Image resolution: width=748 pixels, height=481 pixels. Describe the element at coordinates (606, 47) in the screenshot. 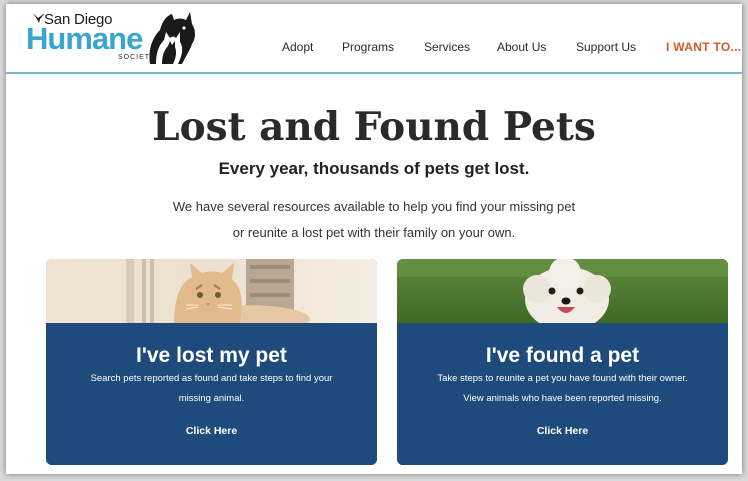

I see `nav-item-support-us: Support Us` at that location.